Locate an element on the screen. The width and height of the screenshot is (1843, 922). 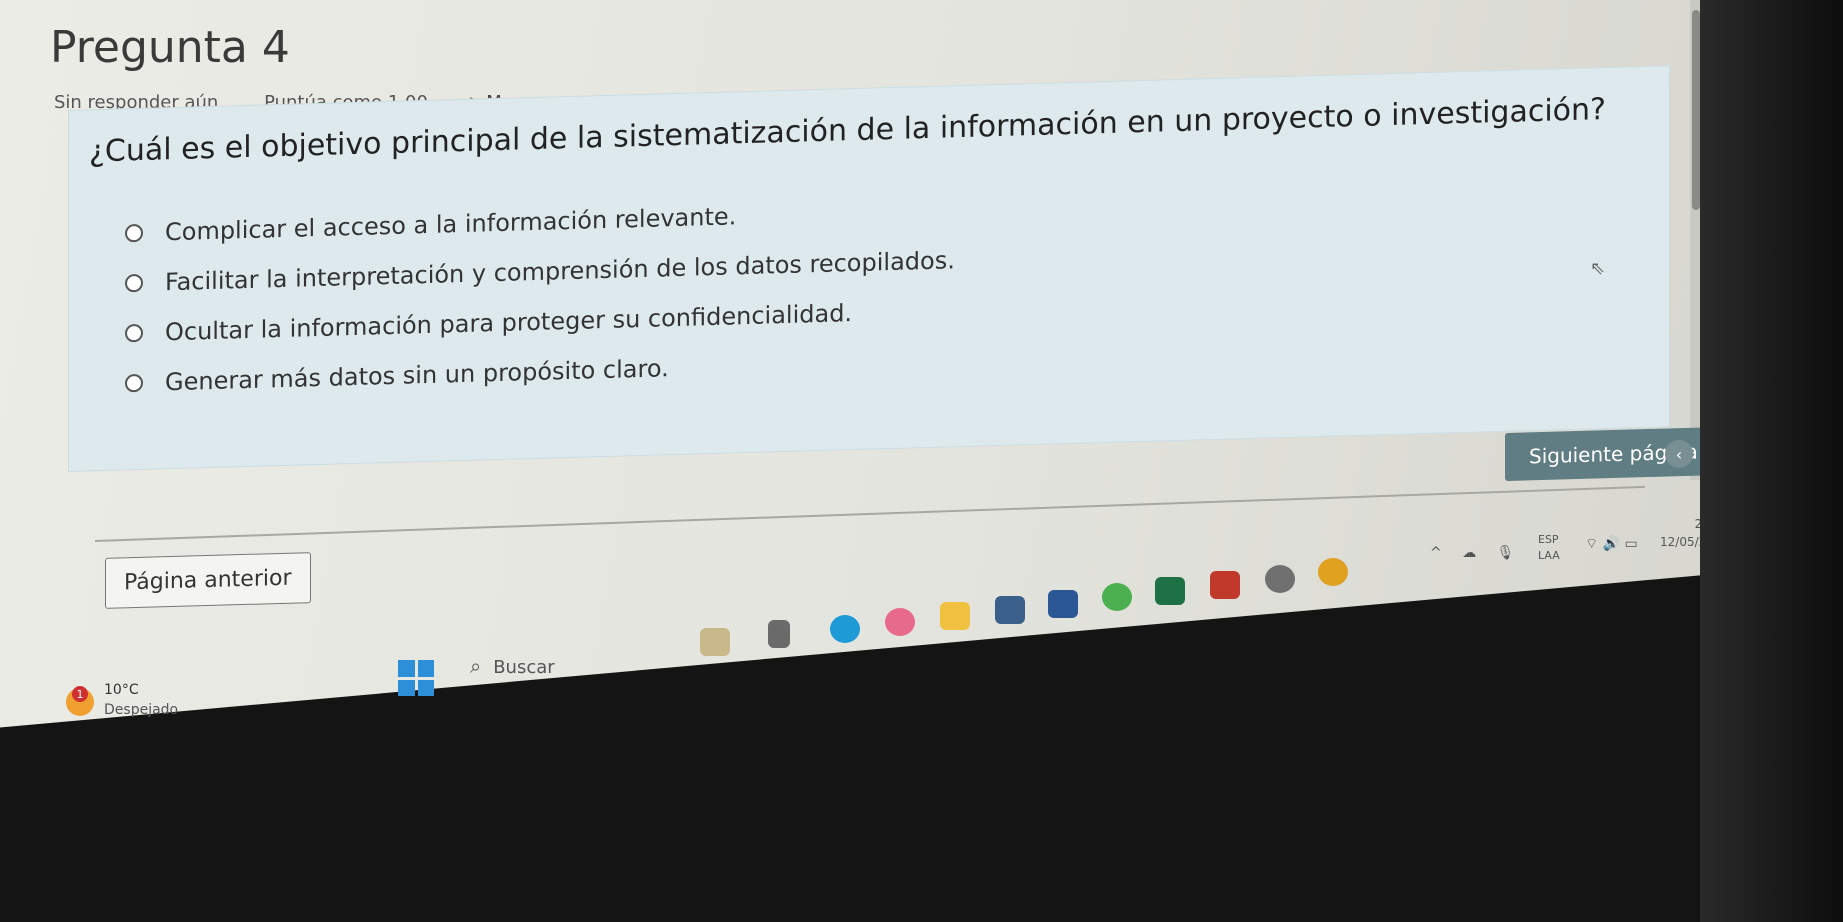
taskbar-search: ⌕ Buscar is located at coordinates (512, 666).